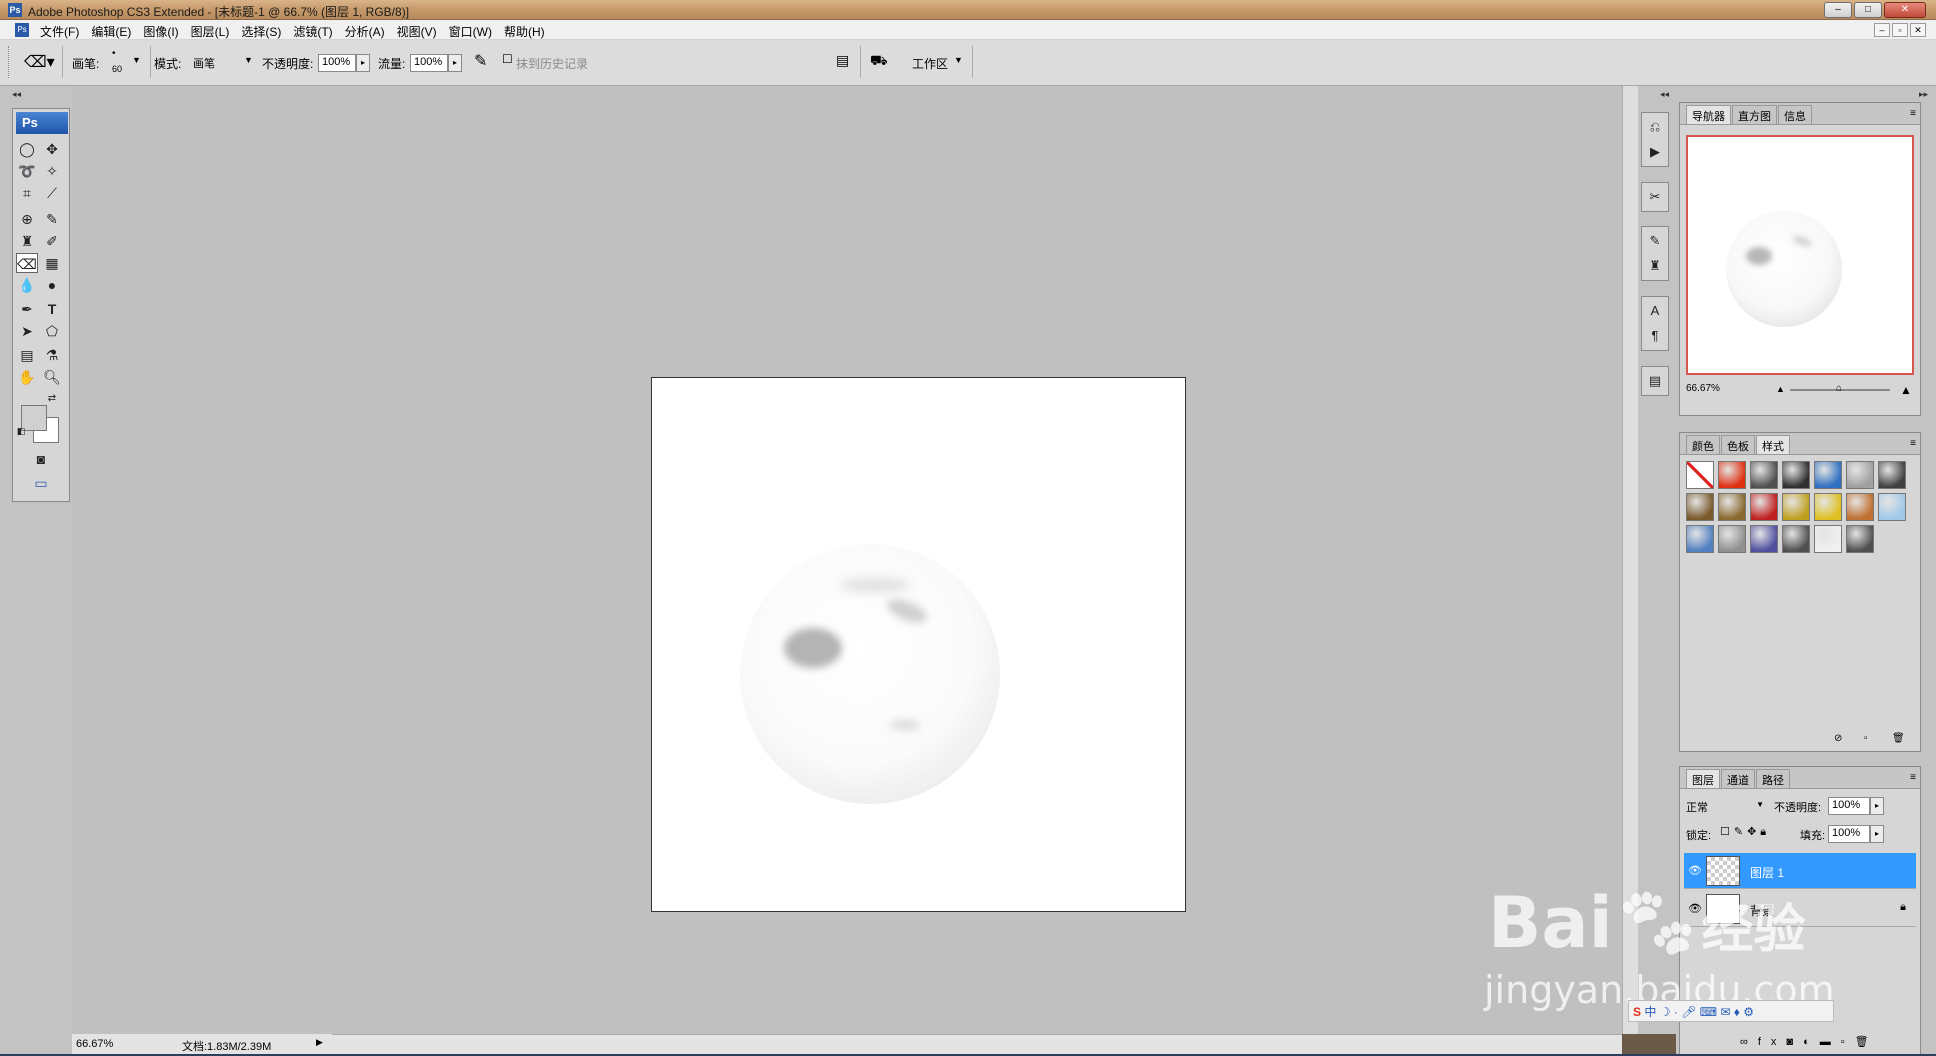  What do you see at coordinates (1703, 778) in the screenshot?
I see `tab-layers: 图层` at bounding box center [1703, 778].